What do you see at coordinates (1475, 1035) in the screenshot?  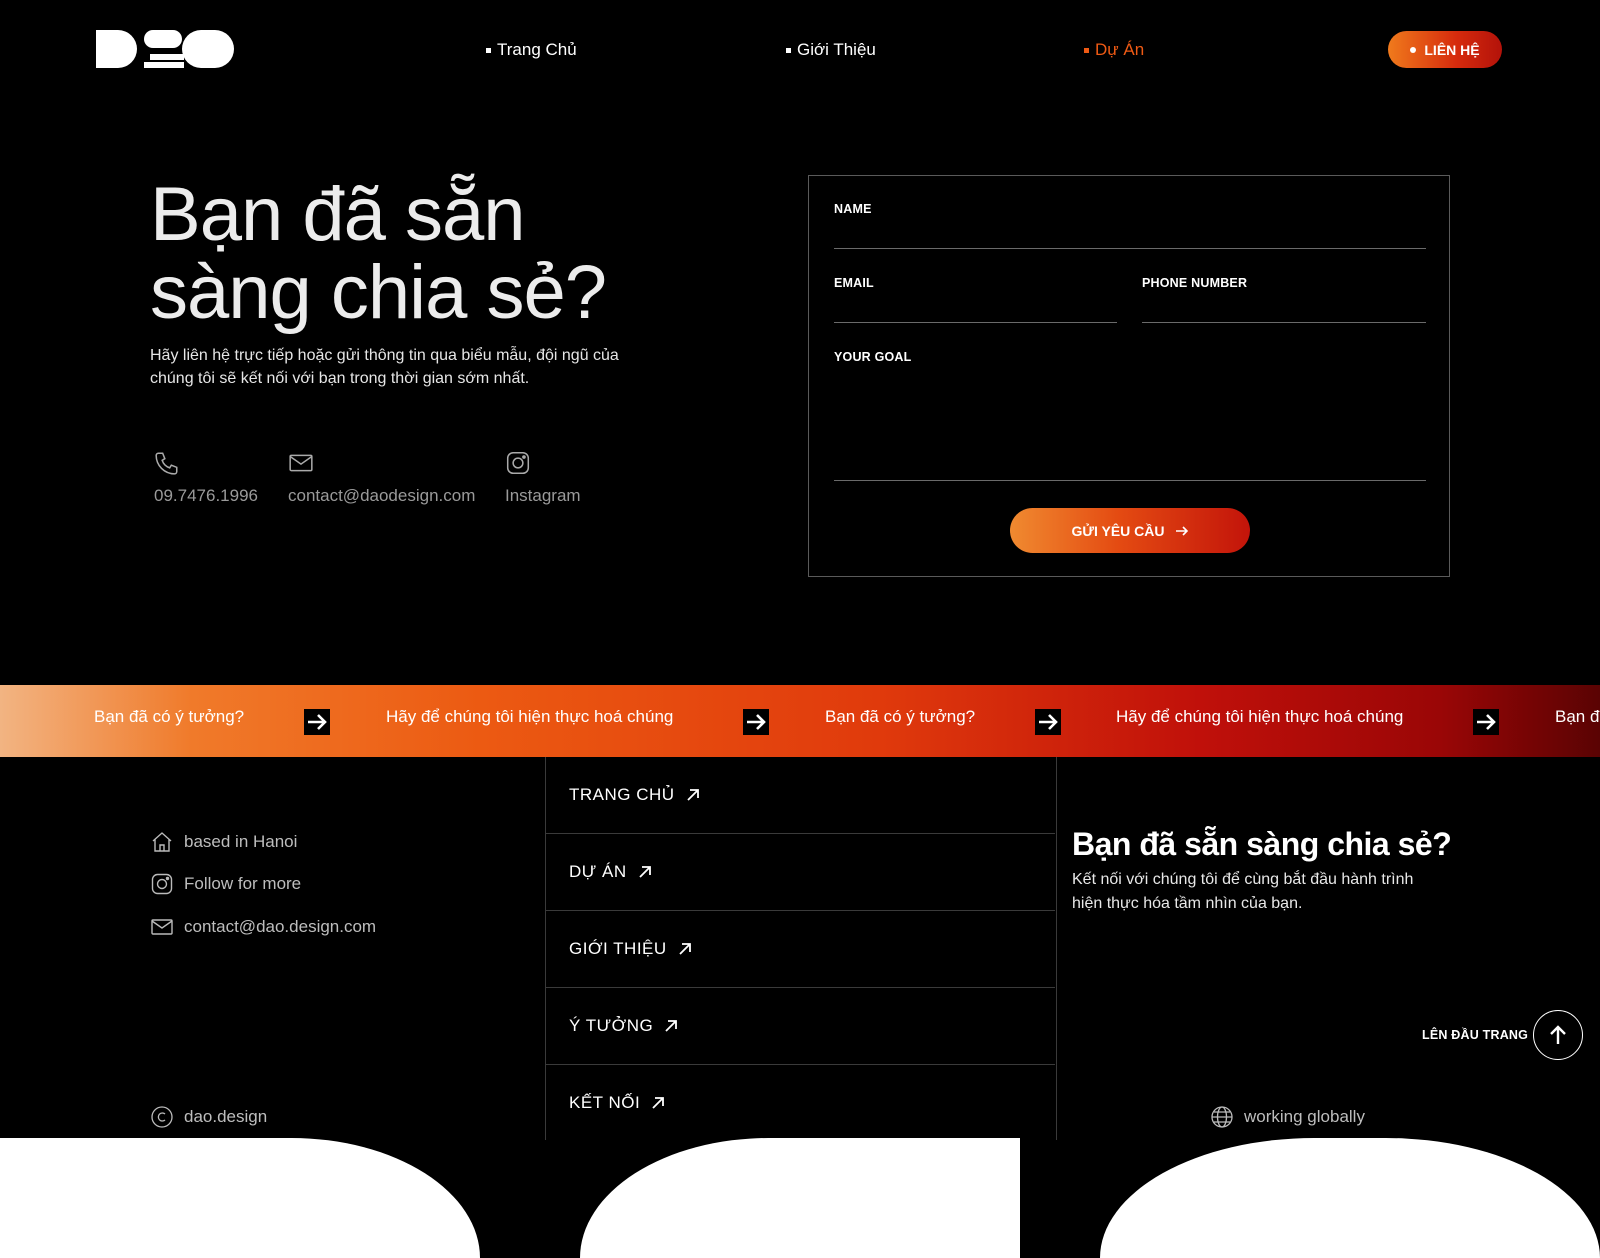 I see `back-to-top-label: LÊN ĐẦU TRANG` at bounding box center [1475, 1035].